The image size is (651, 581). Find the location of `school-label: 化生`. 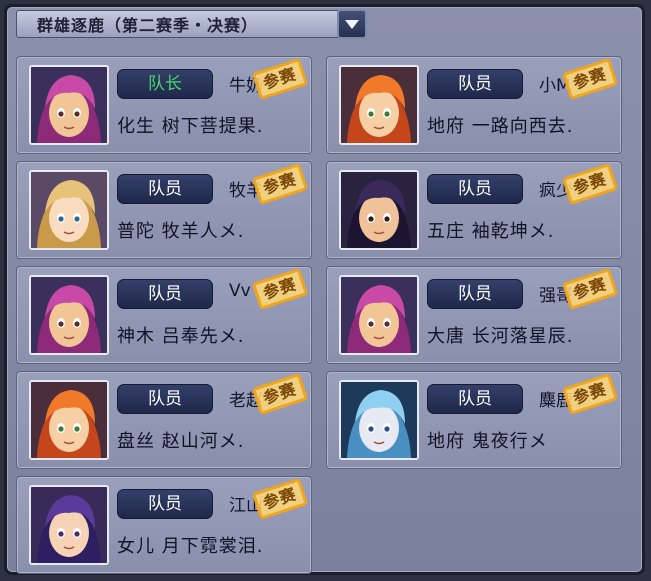

school-label: 化生 is located at coordinates (136, 126).